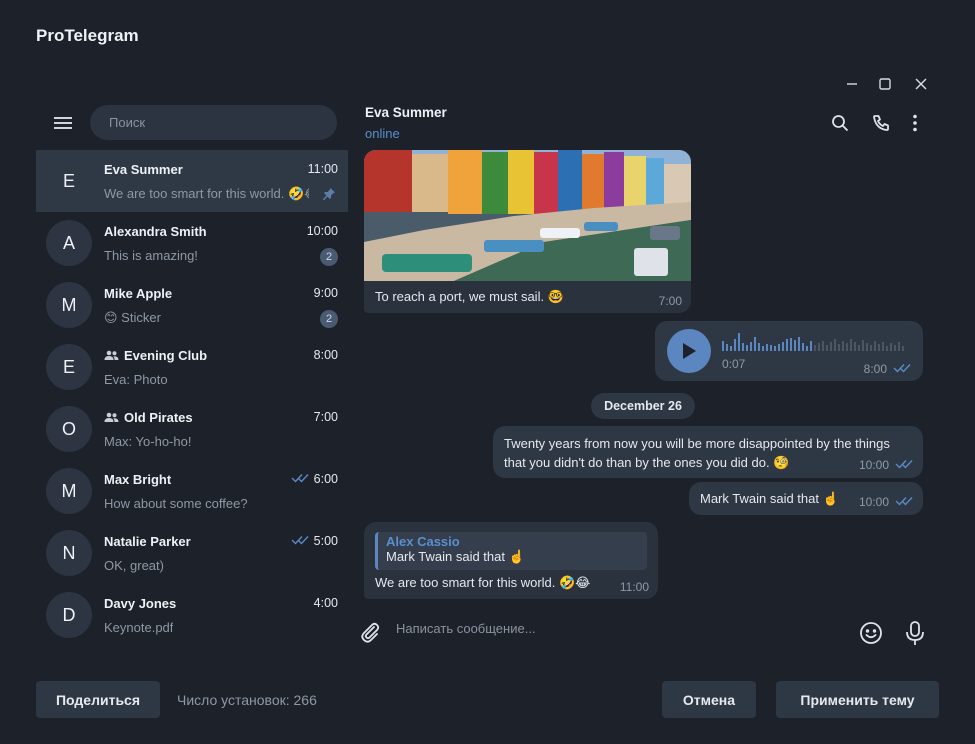 The width and height of the screenshot is (975, 744). I want to click on chat-name: Old Pirates, so click(148, 417).